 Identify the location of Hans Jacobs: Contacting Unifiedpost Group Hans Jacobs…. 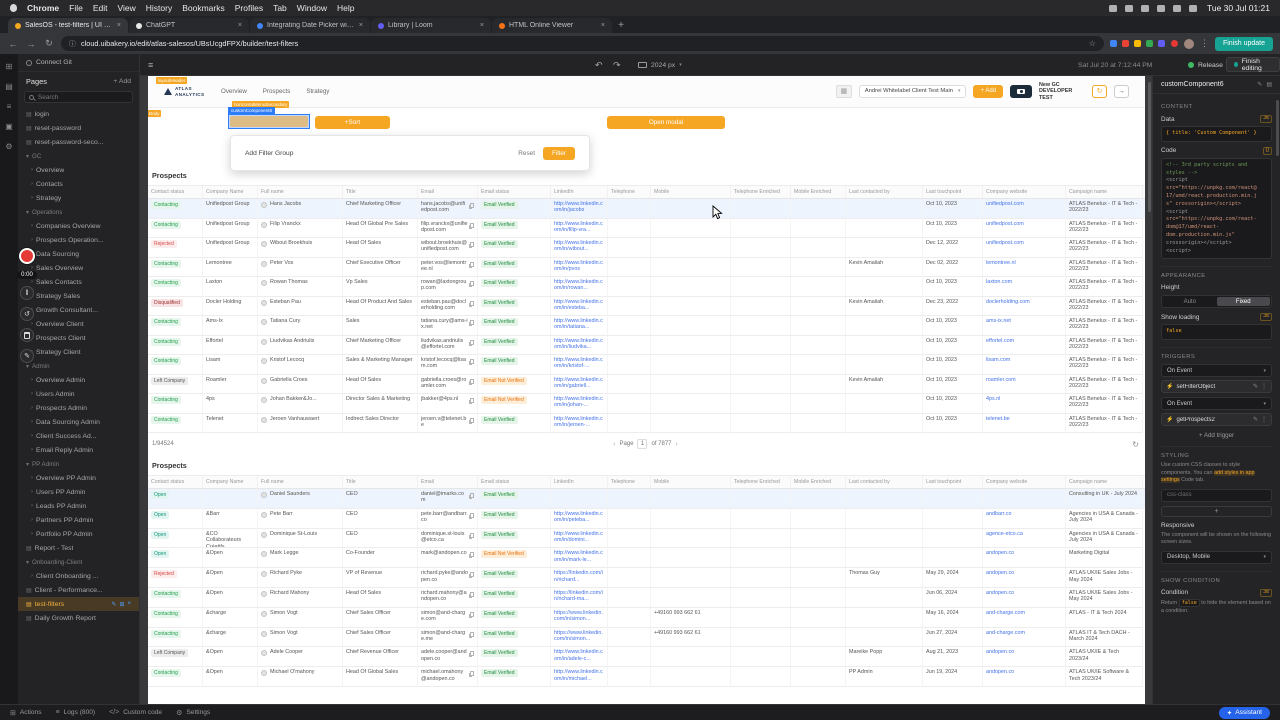
(646, 209).